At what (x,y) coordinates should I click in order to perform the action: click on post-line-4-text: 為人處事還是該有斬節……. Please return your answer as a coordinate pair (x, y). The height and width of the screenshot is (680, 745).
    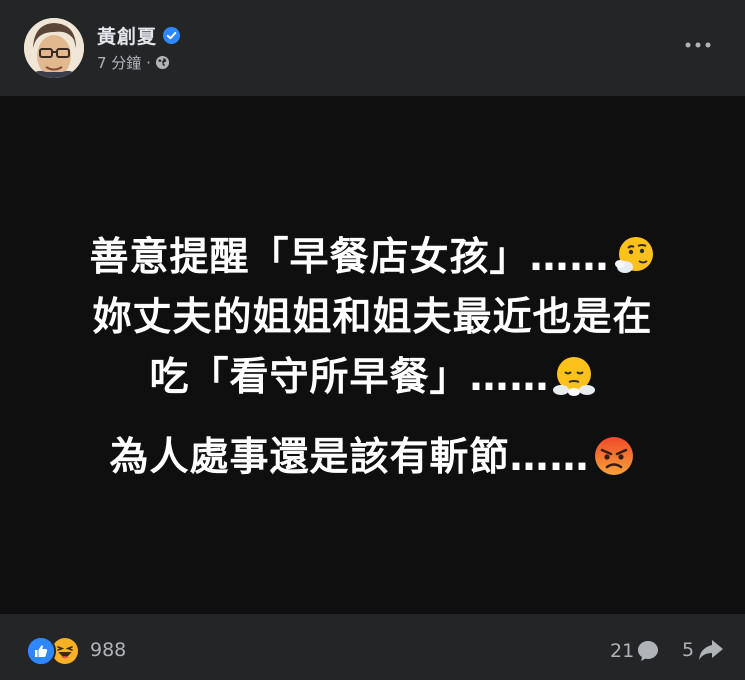
    Looking at the image, I should click on (349, 457).